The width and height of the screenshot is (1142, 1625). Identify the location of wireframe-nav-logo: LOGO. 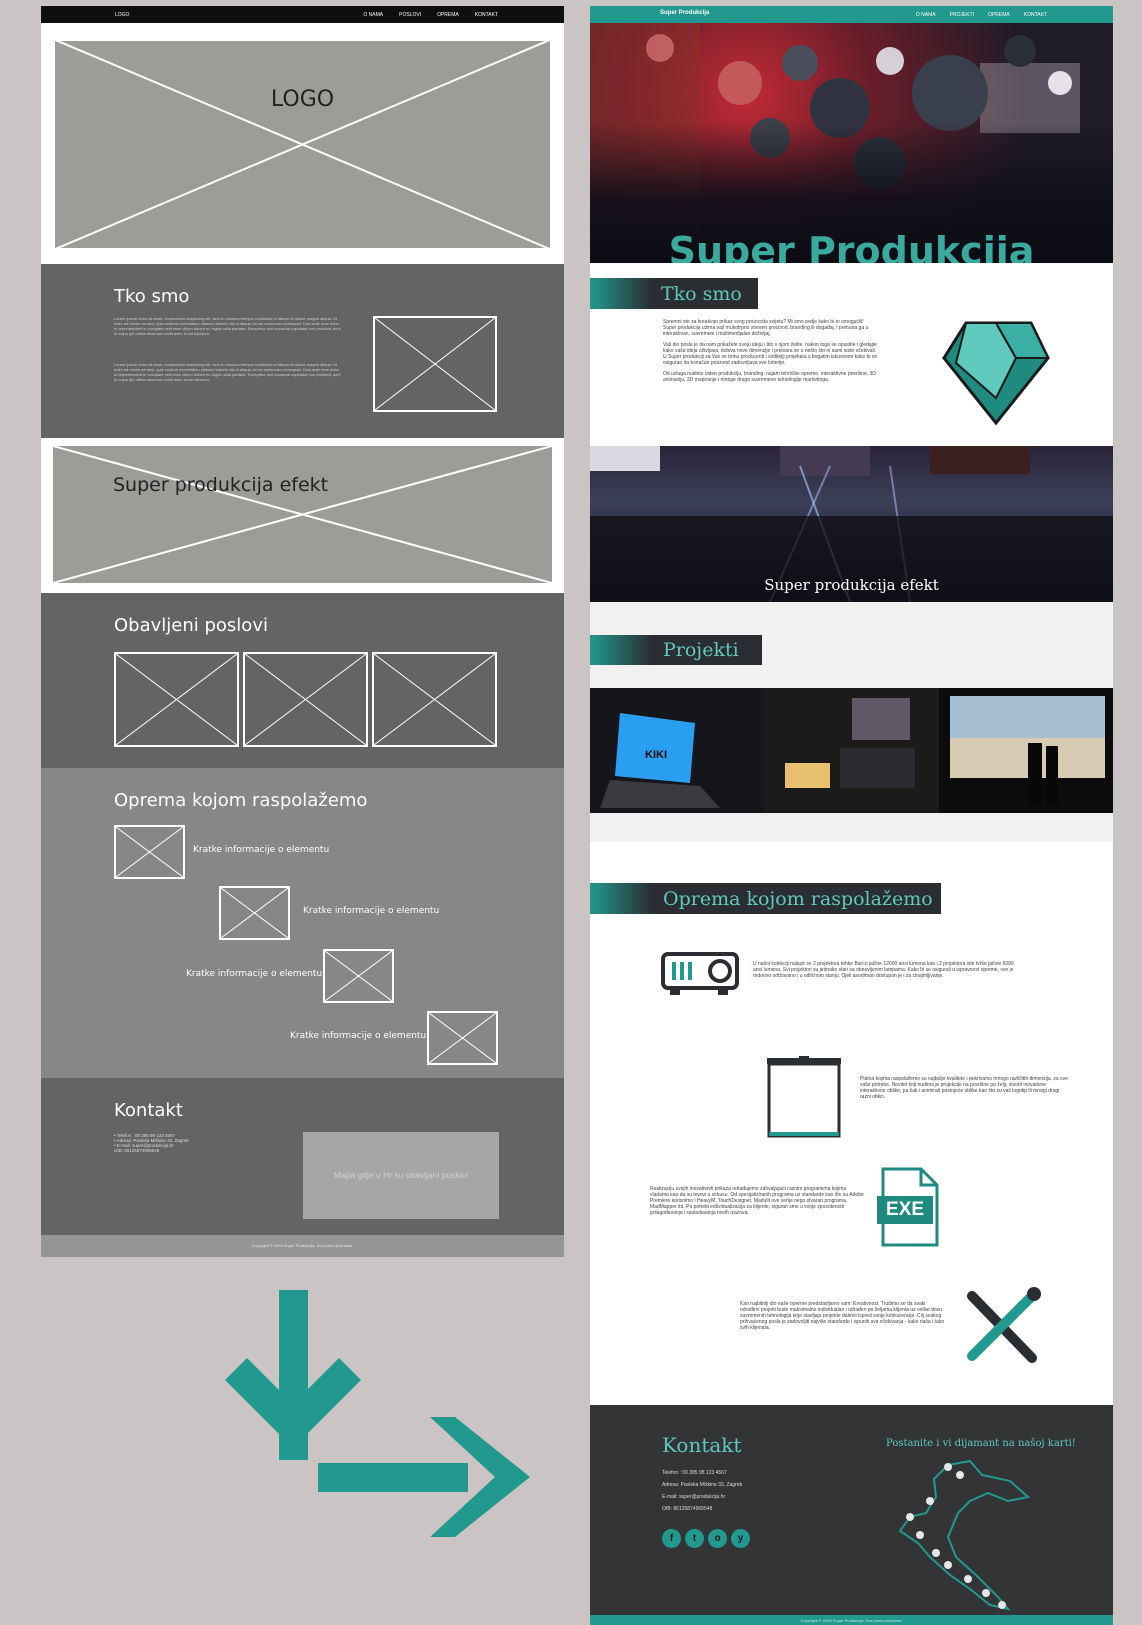
(122, 15).